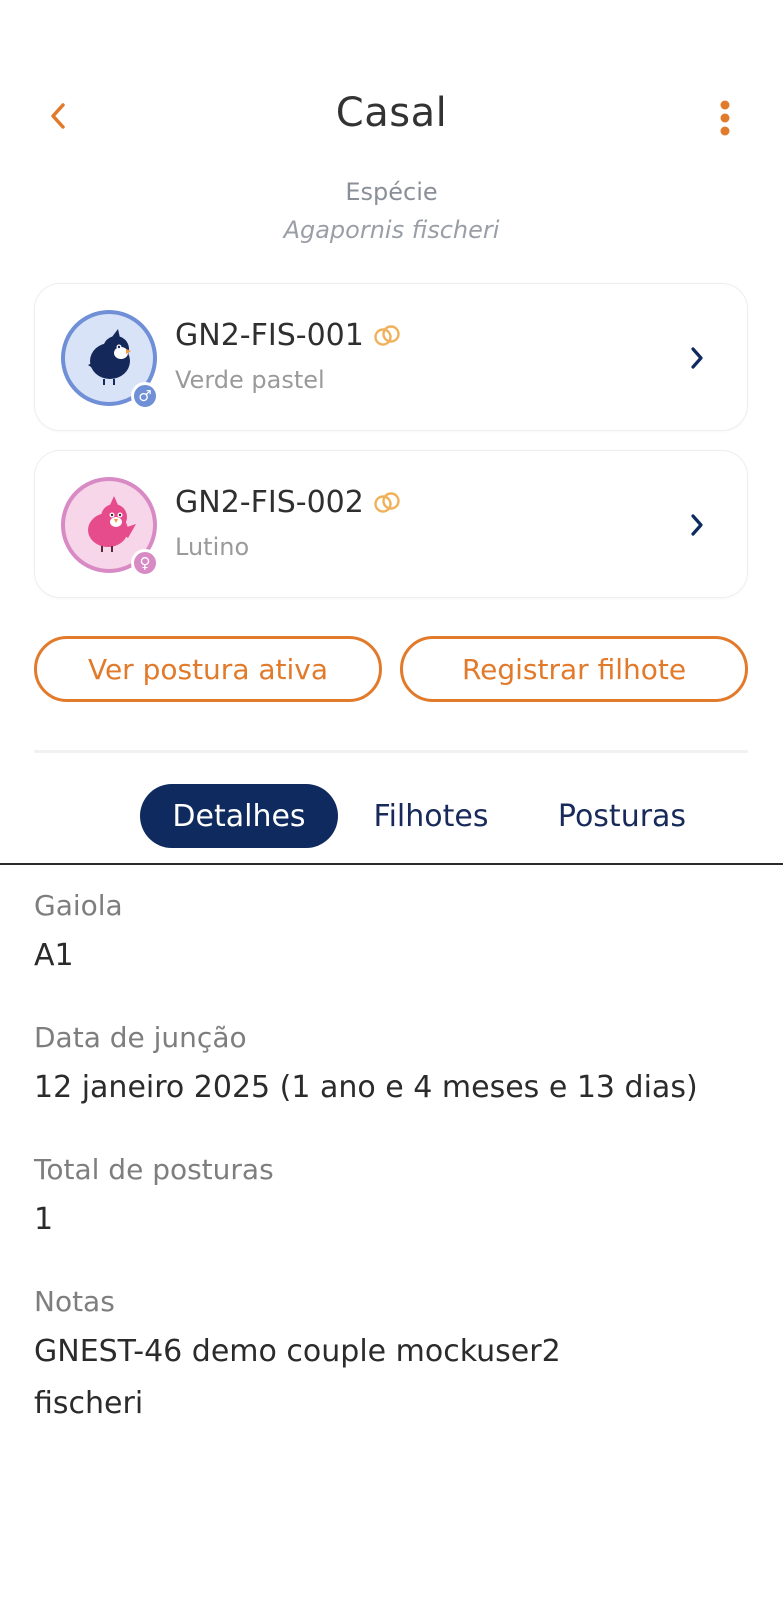 The height and width of the screenshot is (1600, 783). Describe the element at coordinates (391, 192) in the screenshot. I see `species-label: Espécie` at that location.